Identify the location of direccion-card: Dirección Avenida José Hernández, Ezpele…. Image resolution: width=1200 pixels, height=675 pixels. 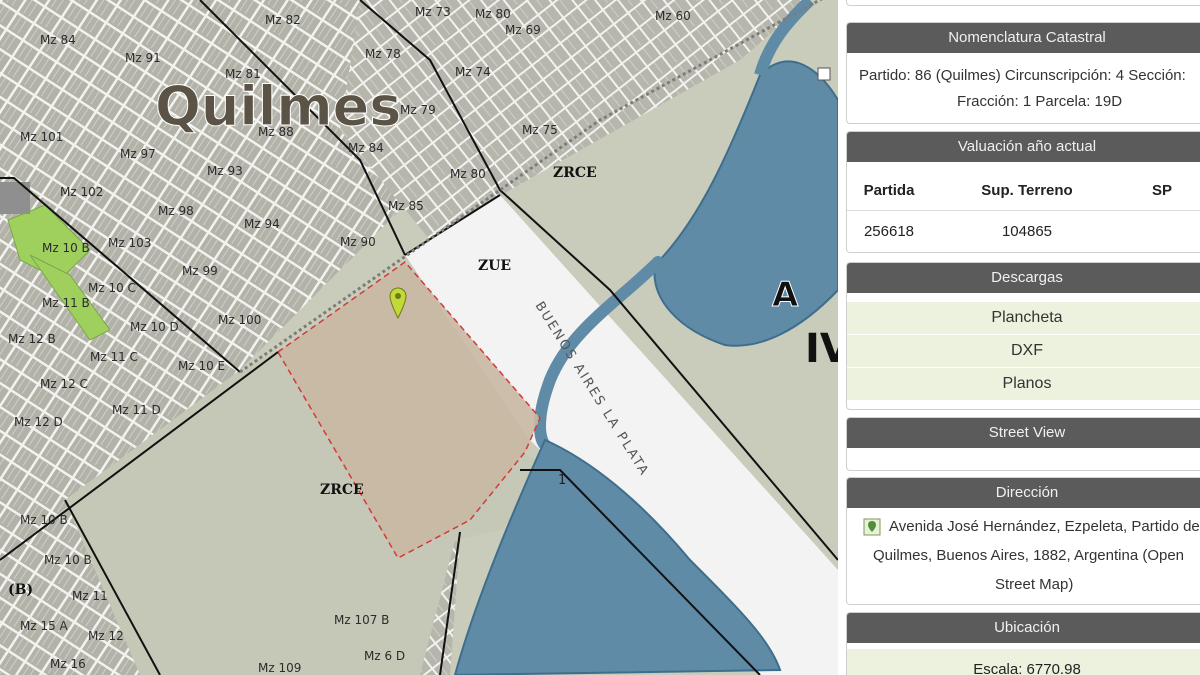
(1023, 541).